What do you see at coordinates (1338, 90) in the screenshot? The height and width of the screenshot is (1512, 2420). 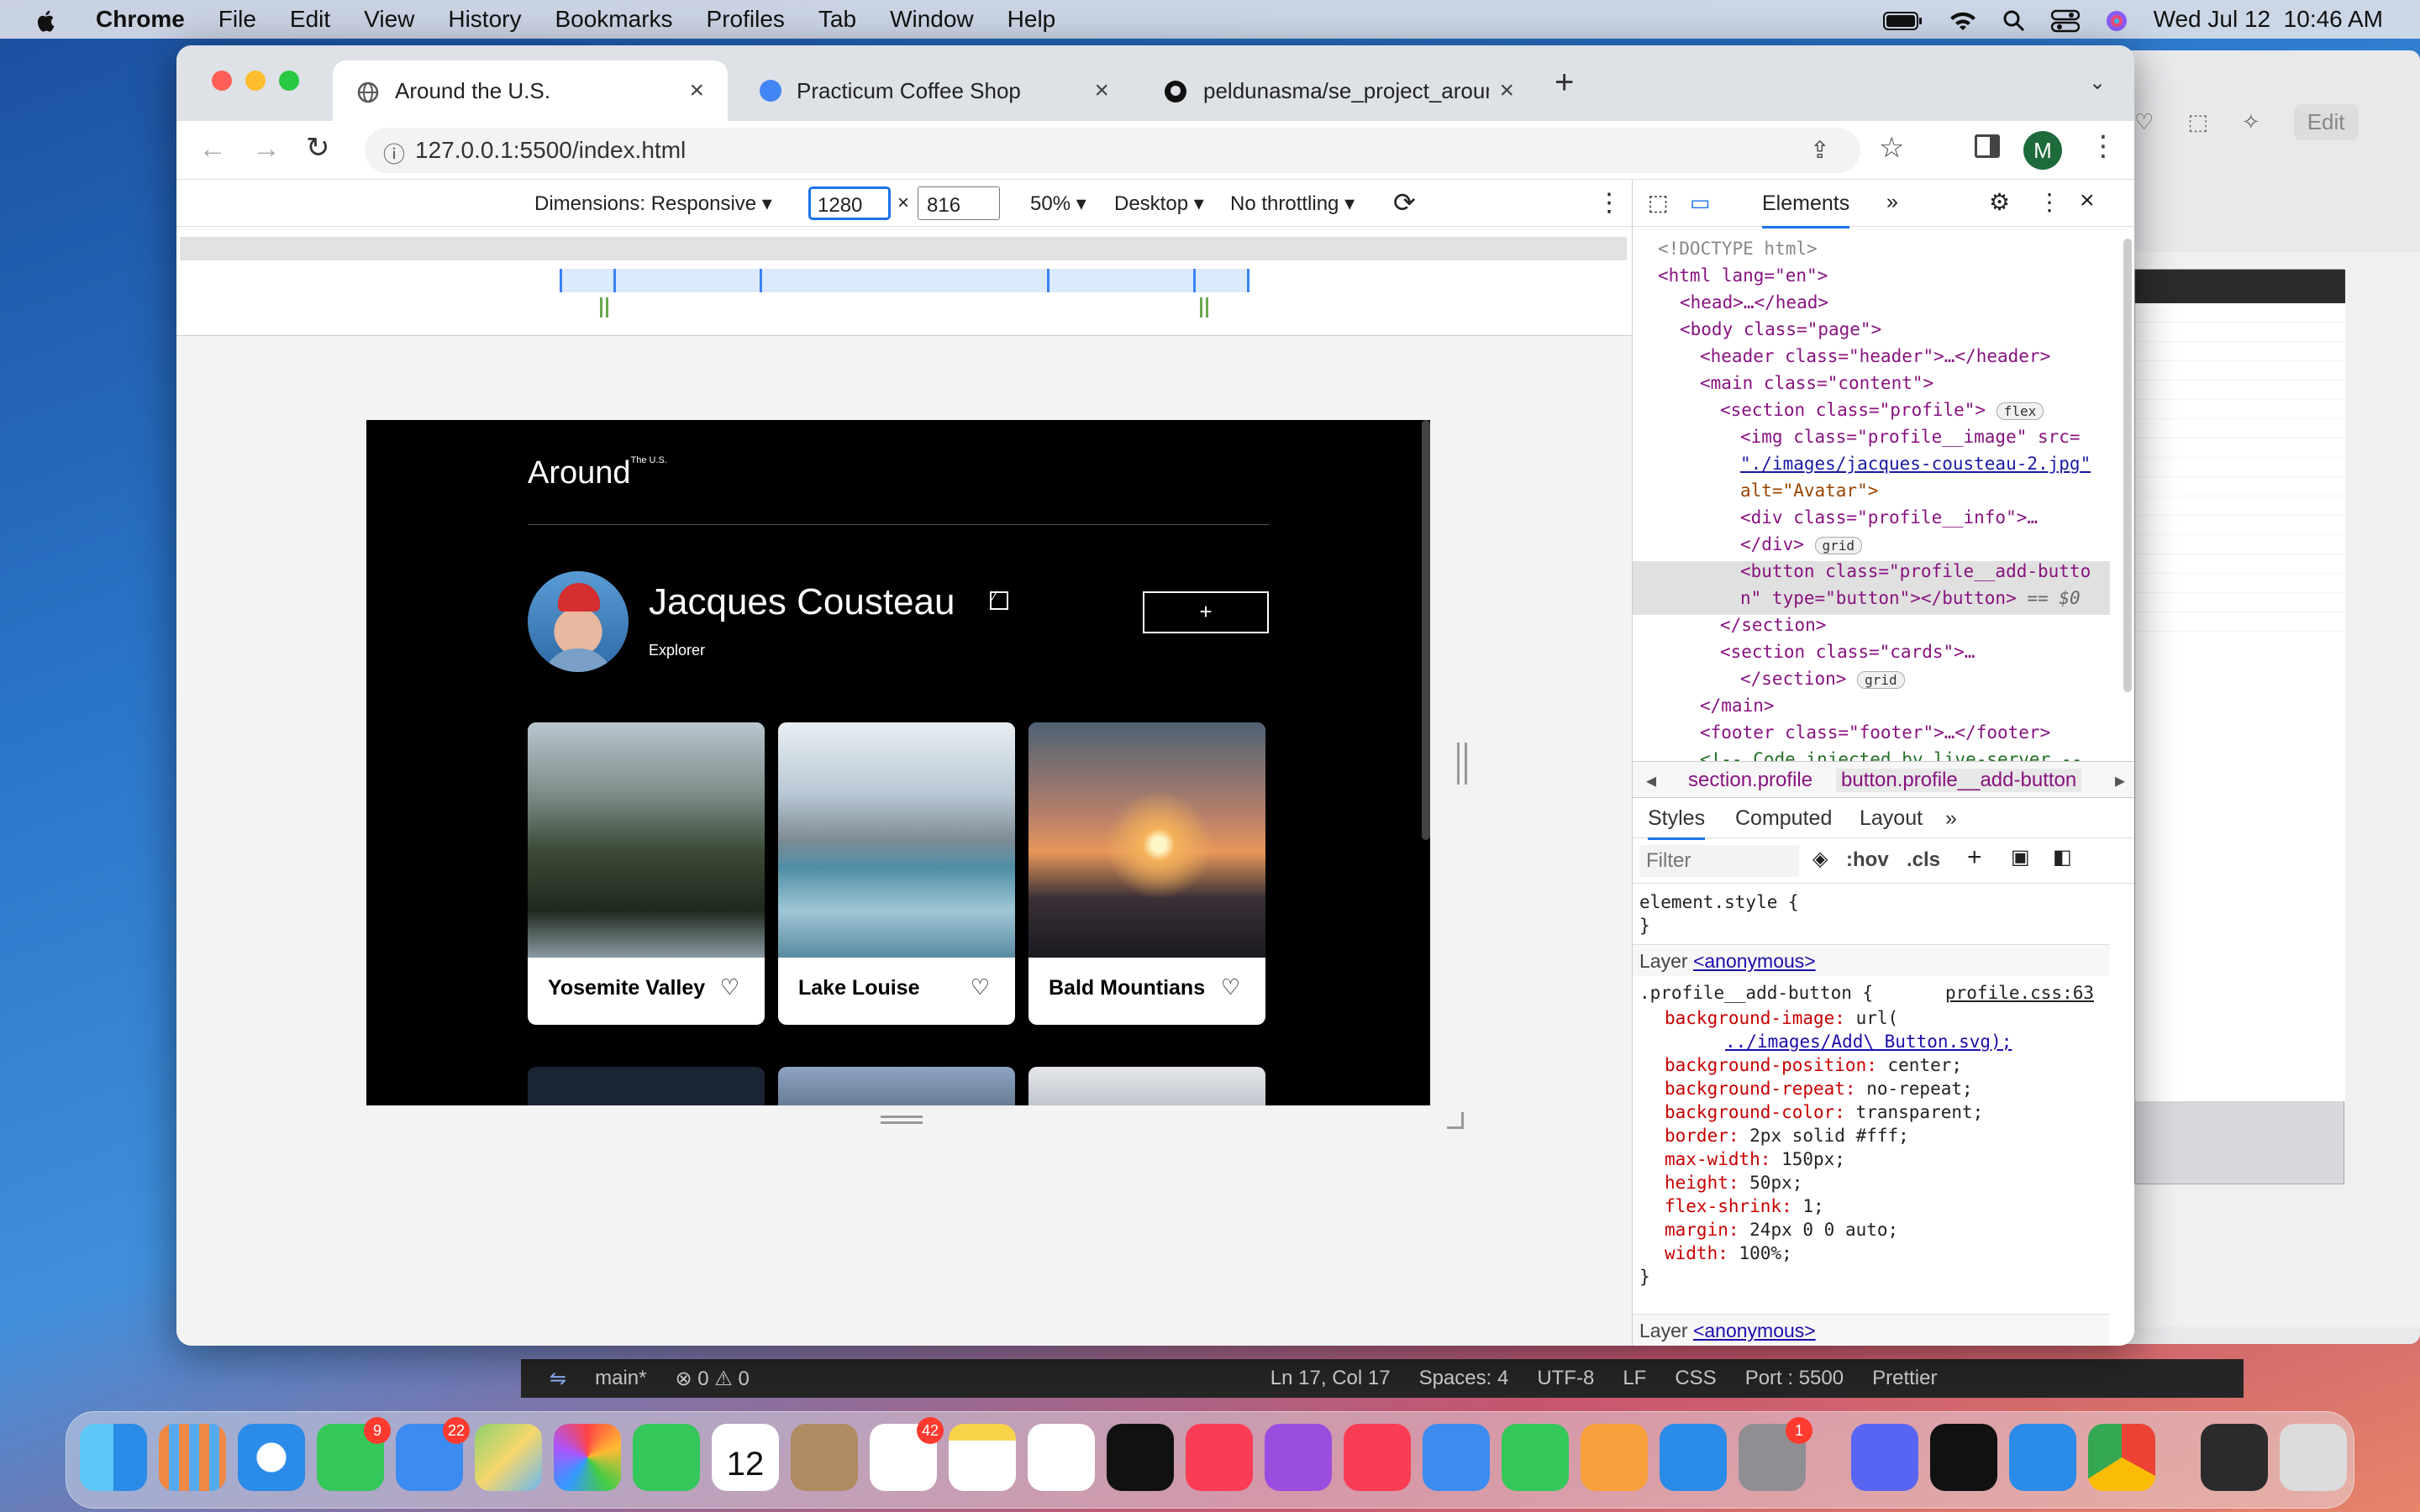 I see `tab-github-repo: peldunasma/se_project_aroun ×` at bounding box center [1338, 90].